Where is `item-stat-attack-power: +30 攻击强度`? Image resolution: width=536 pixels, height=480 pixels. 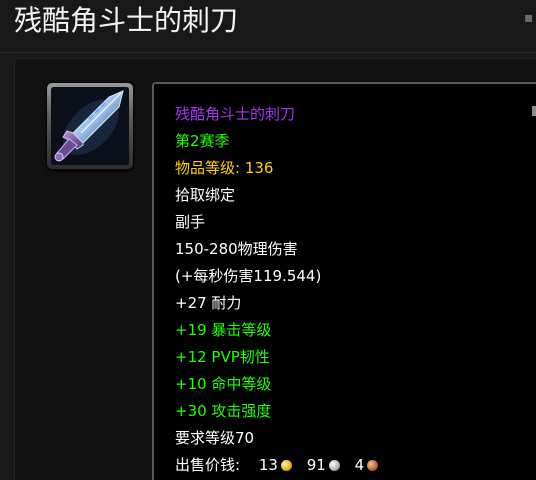 item-stat-attack-power: +30 攻击强度 is located at coordinates (223, 411).